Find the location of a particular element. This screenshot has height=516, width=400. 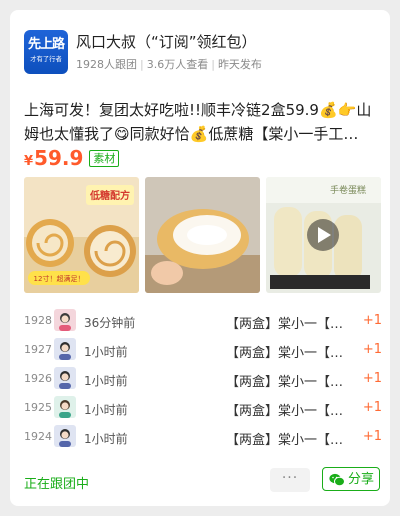

record-number: 1925 is located at coordinates (38, 407).